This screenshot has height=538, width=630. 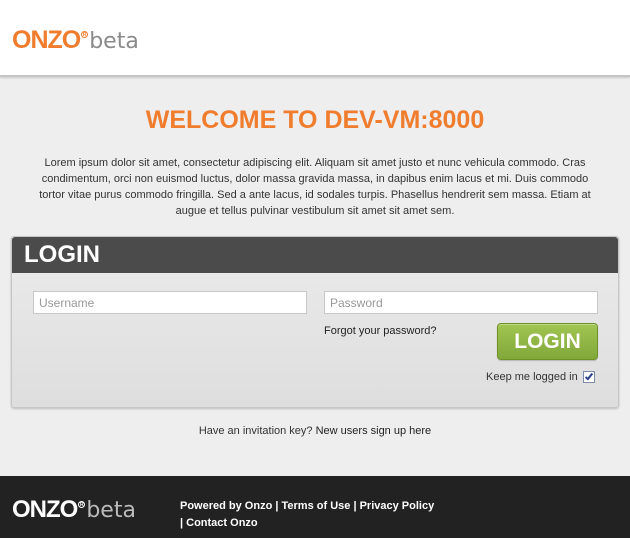 What do you see at coordinates (397, 506) in the screenshot?
I see `privacy-policy-link: Privacy Policy` at bounding box center [397, 506].